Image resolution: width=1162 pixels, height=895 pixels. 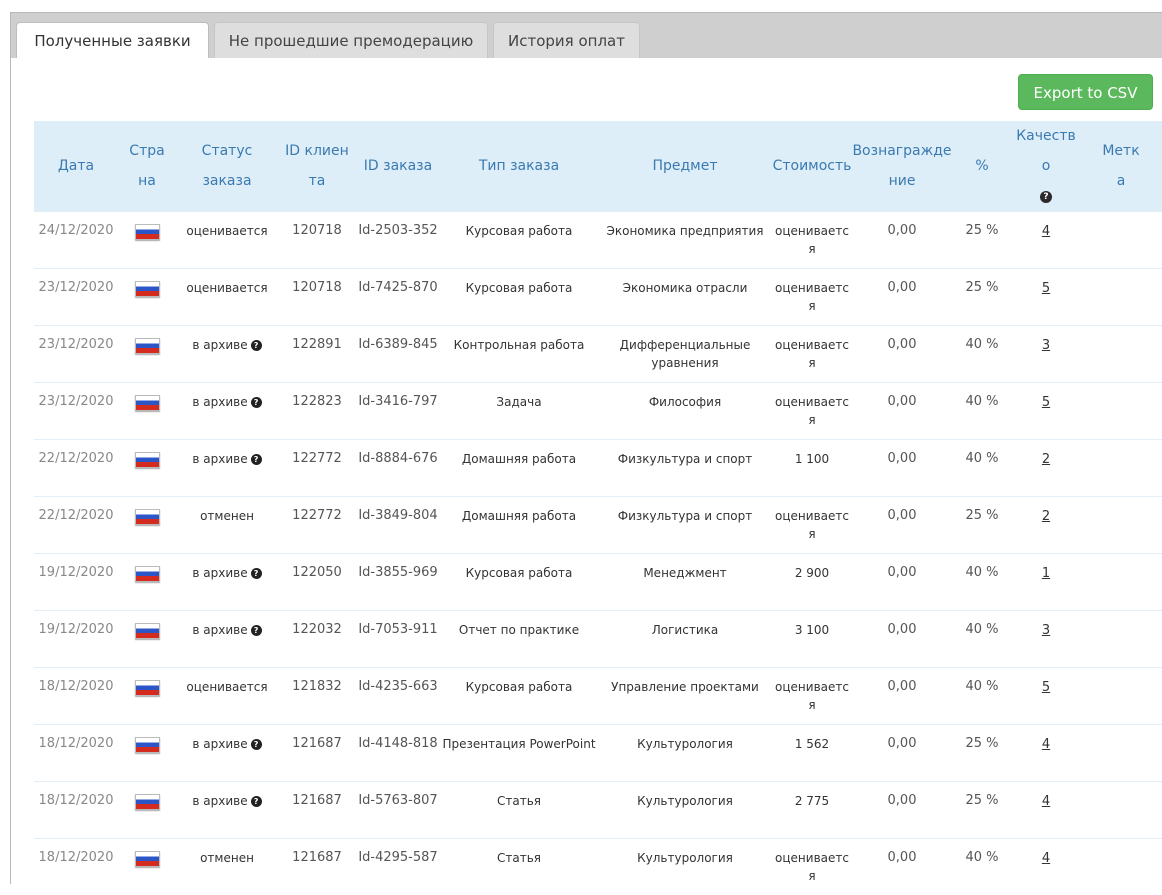 I want to click on subject-cell-text: Менеджмент, so click(x=684, y=573).